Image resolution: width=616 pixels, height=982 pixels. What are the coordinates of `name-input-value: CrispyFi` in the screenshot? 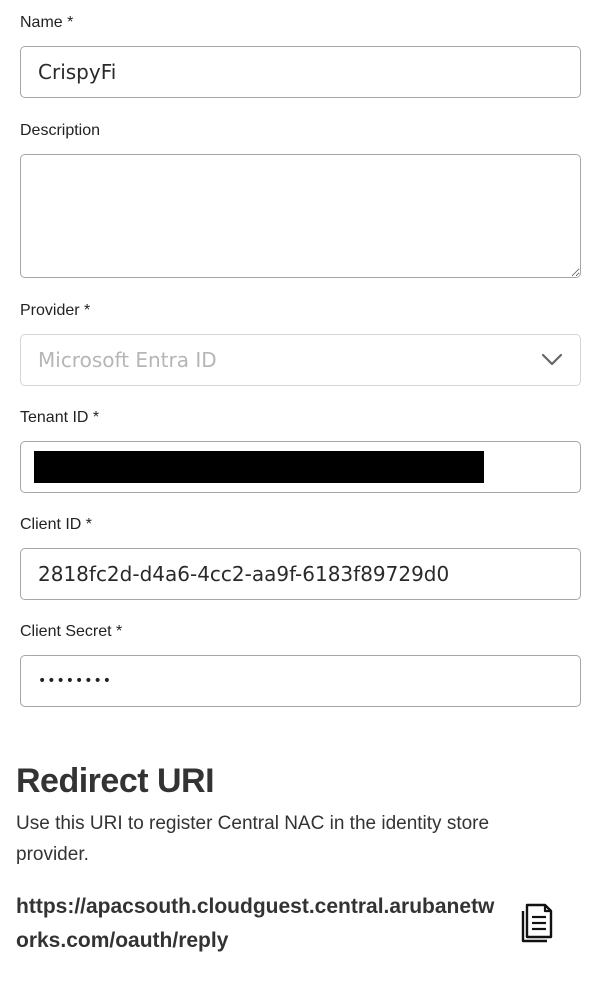 It's located at (77, 72).